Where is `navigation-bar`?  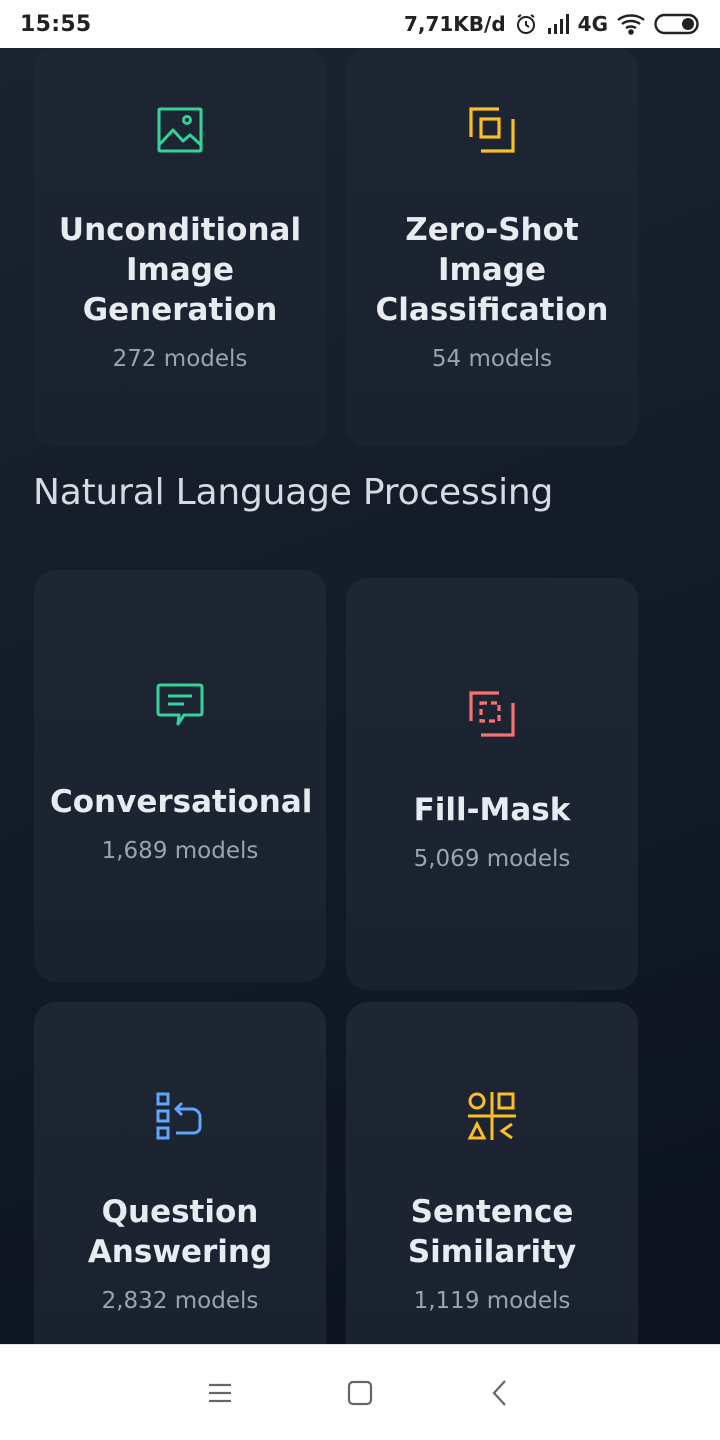 navigation-bar is located at coordinates (360, 1392).